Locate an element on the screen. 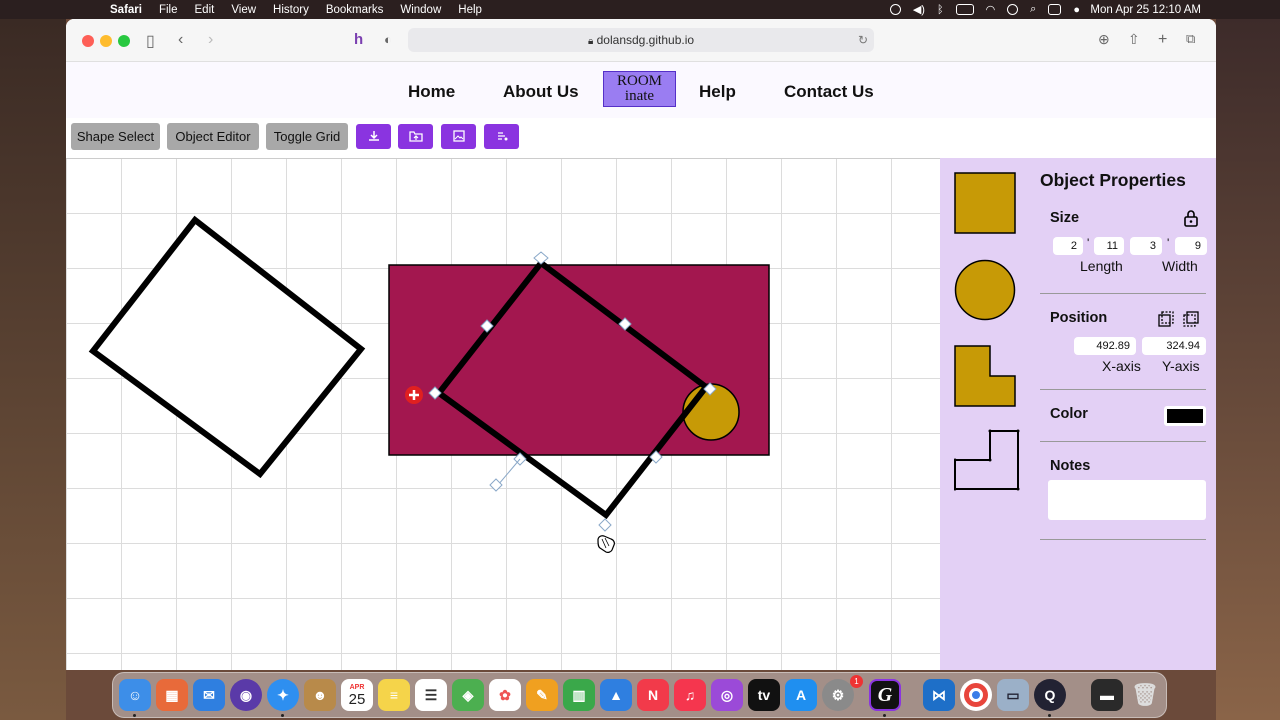  maps-icon: ◈ is located at coordinates (468, 695).